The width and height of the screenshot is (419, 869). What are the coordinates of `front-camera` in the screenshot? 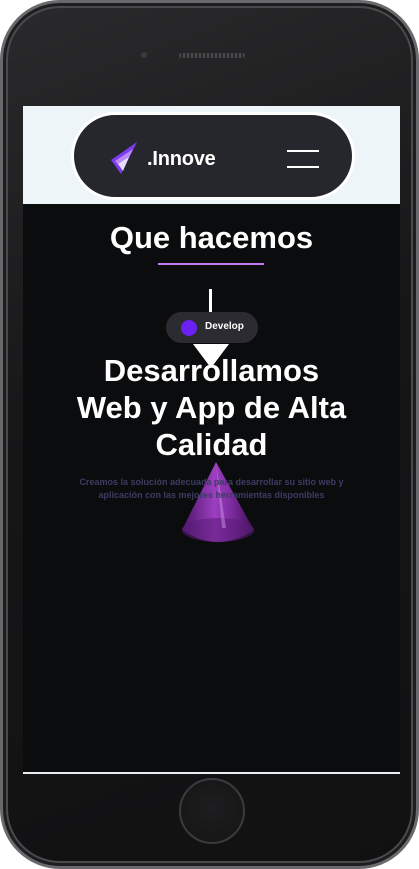 It's located at (144, 55).